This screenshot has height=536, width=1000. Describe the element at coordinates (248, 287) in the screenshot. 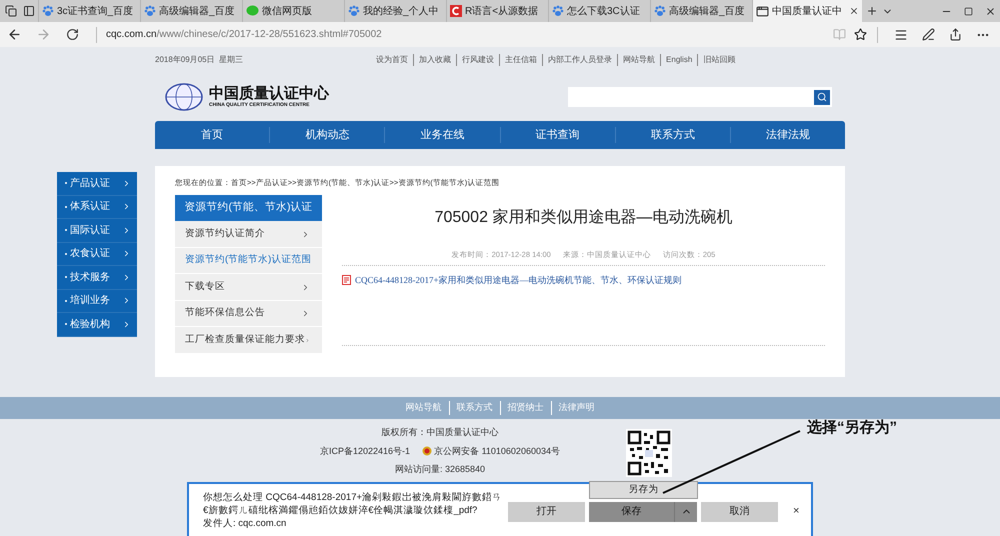

I see `submenu-item: 下载专区` at that location.